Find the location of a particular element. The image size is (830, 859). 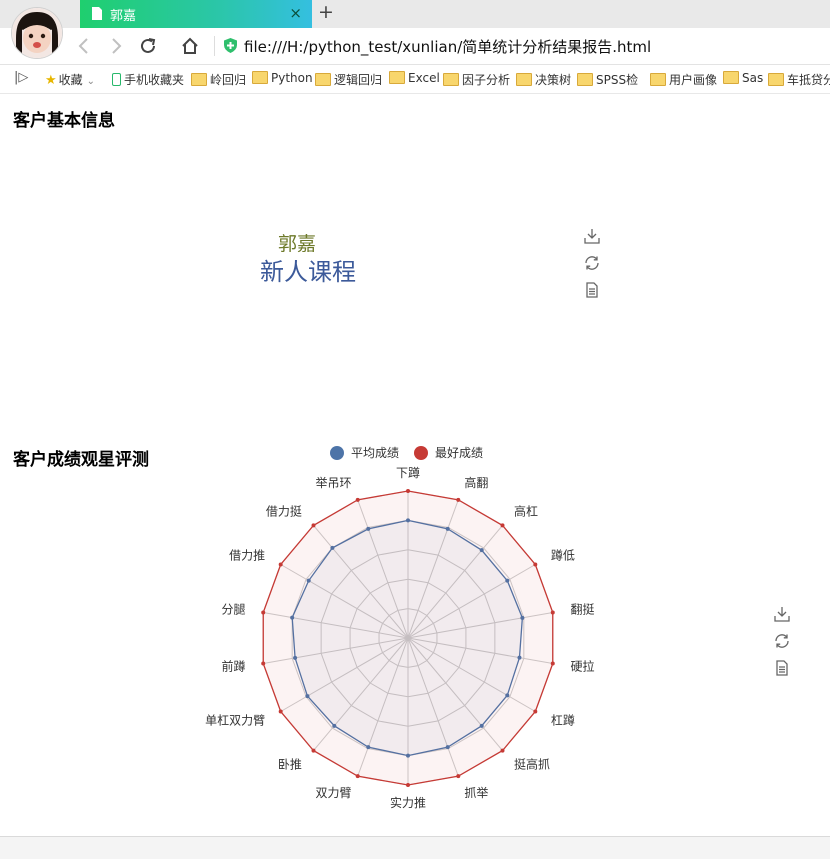

radar-indicator-label: 高翻 is located at coordinates (476, 482).